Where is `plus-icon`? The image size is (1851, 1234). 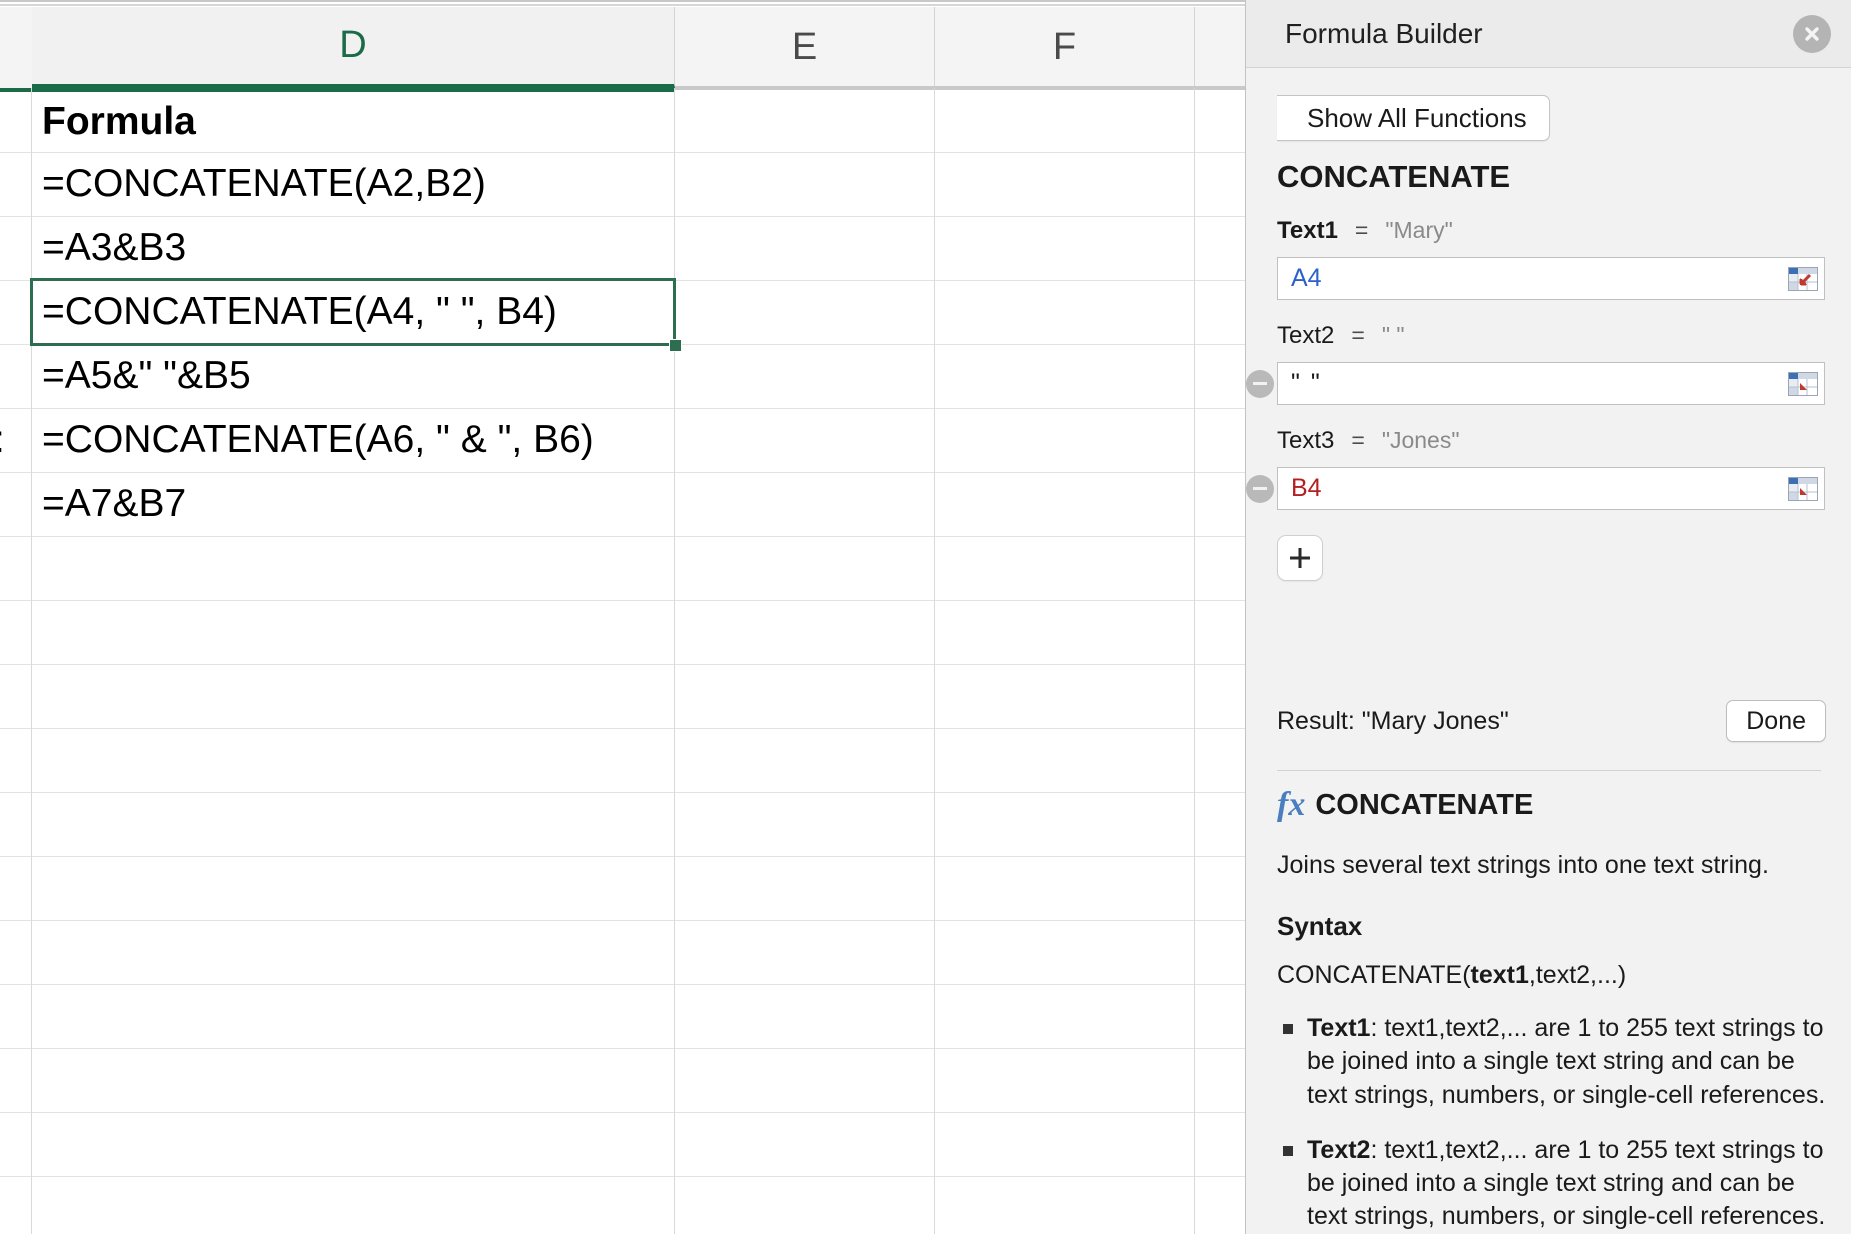
plus-icon is located at coordinates (1300, 558).